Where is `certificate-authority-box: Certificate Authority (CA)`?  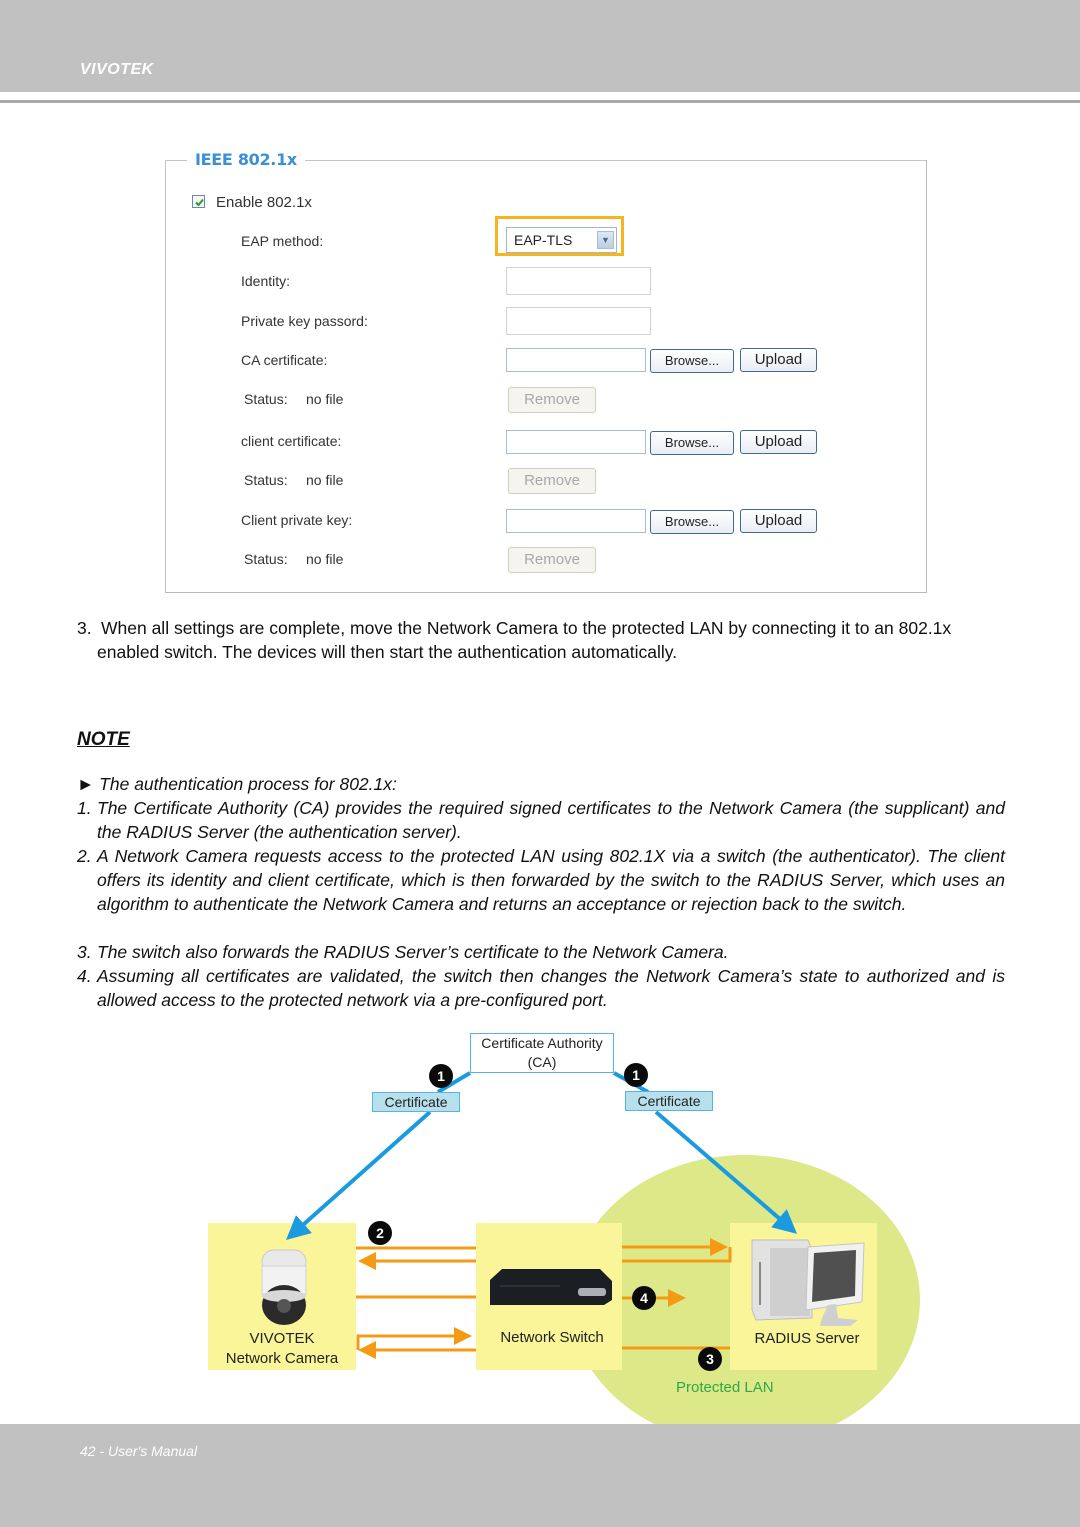
certificate-authority-box: Certificate Authority (CA) is located at coordinates (542, 1053).